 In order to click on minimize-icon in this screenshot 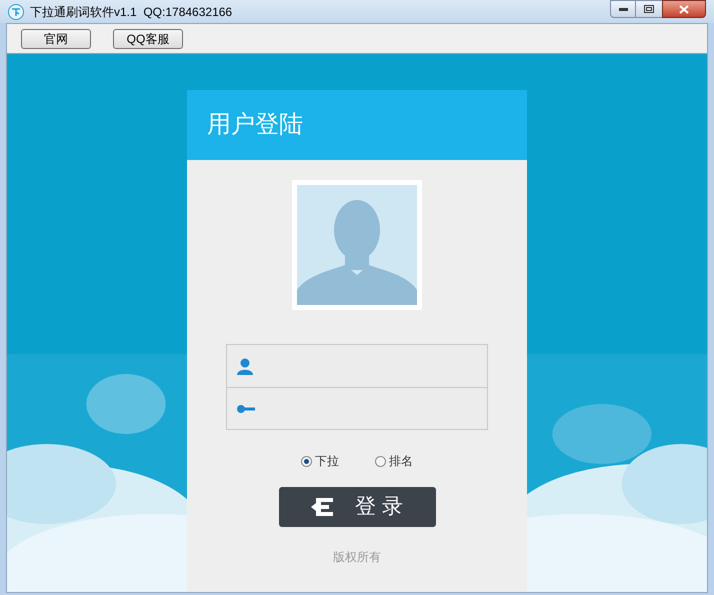, I will do `click(623, 9)`.